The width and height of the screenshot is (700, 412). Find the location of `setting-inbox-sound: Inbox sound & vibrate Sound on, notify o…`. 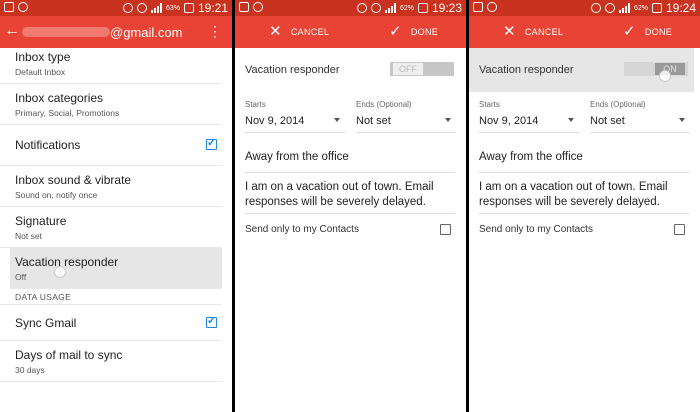

setting-inbox-sound: Inbox sound & vibrate Sound on, notify o… is located at coordinates (111, 186).